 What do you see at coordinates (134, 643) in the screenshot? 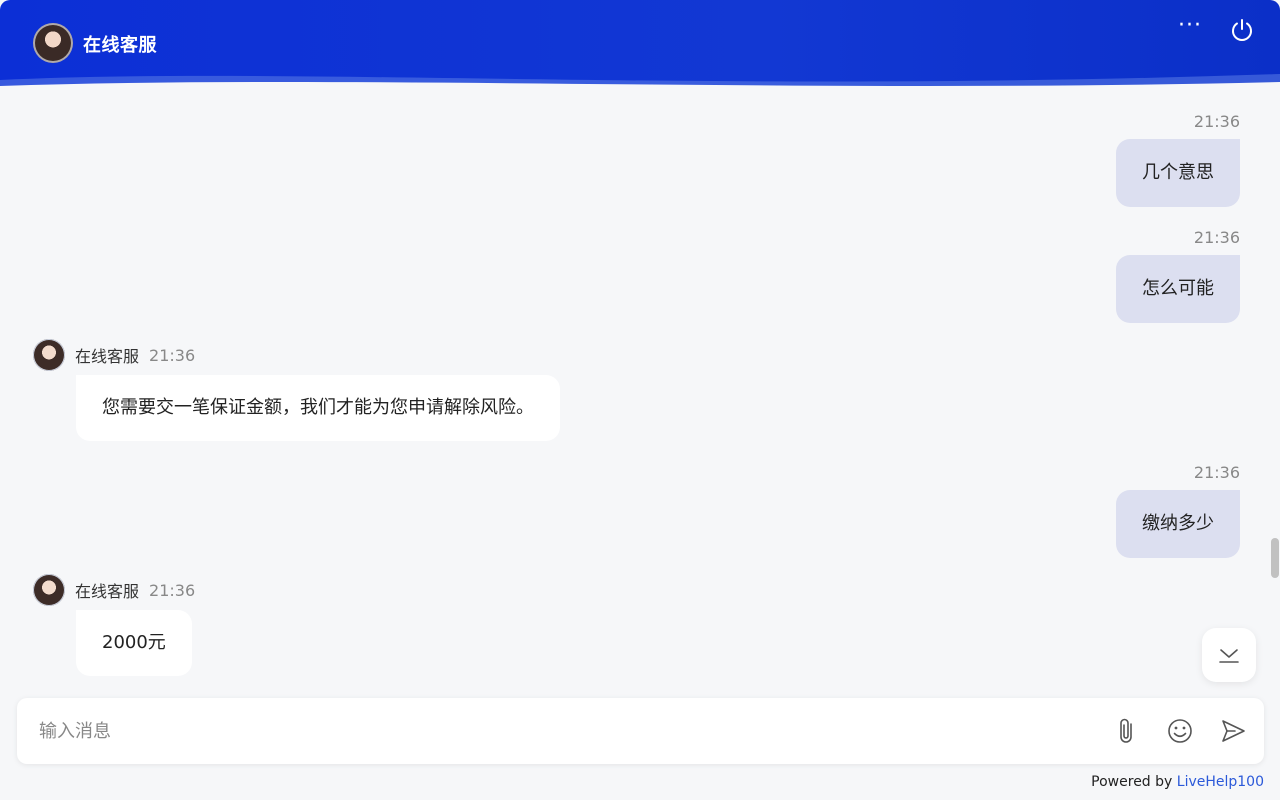
I see `agent-message-bubble: 2000元` at bounding box center [134, 643].